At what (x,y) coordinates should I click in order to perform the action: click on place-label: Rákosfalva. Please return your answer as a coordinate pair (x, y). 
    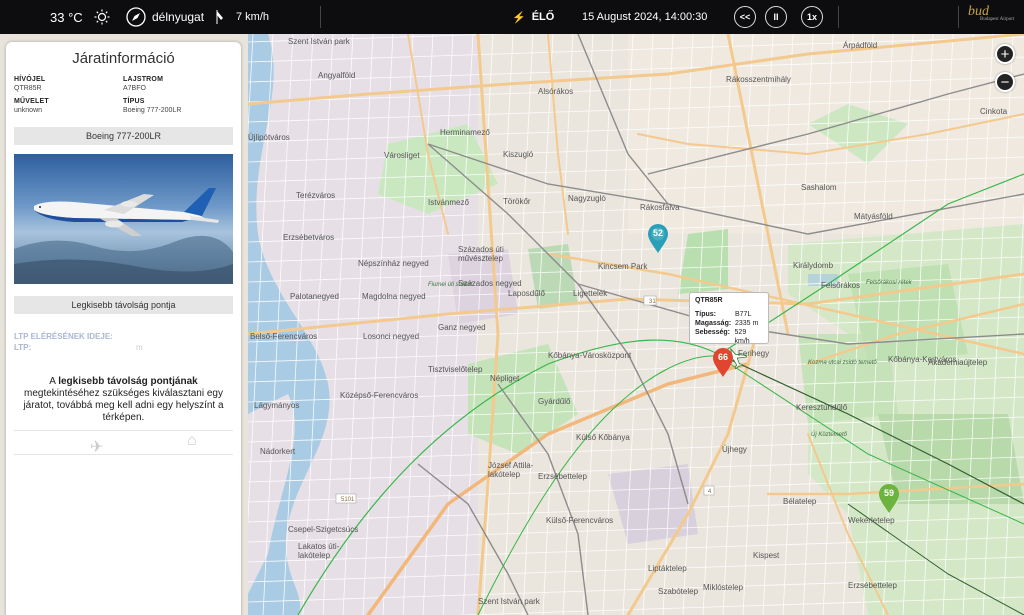
    Looking at the image, I should click on (660, 207).